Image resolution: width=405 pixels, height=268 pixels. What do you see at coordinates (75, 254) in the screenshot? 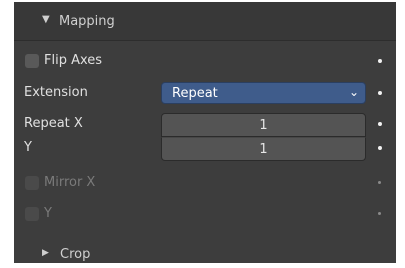
I see `crop-title: Crop` at bounding box center [75, 254].